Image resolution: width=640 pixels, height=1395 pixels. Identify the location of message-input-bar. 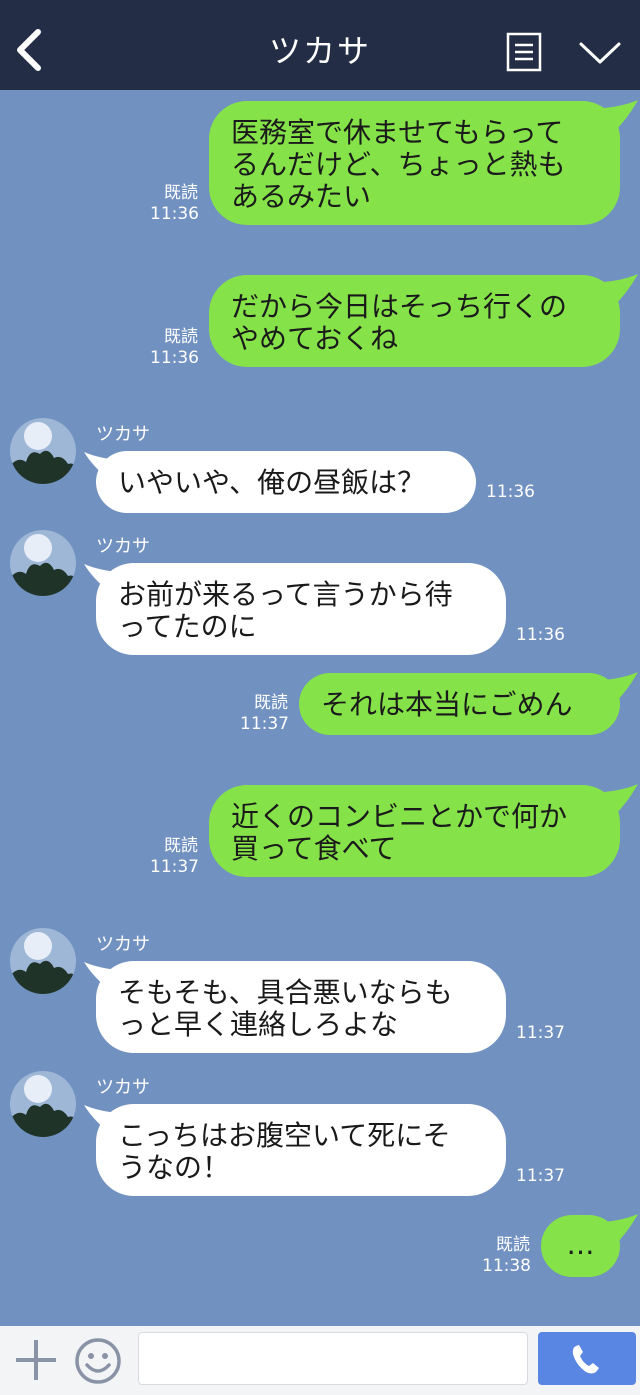
(320, 1360).